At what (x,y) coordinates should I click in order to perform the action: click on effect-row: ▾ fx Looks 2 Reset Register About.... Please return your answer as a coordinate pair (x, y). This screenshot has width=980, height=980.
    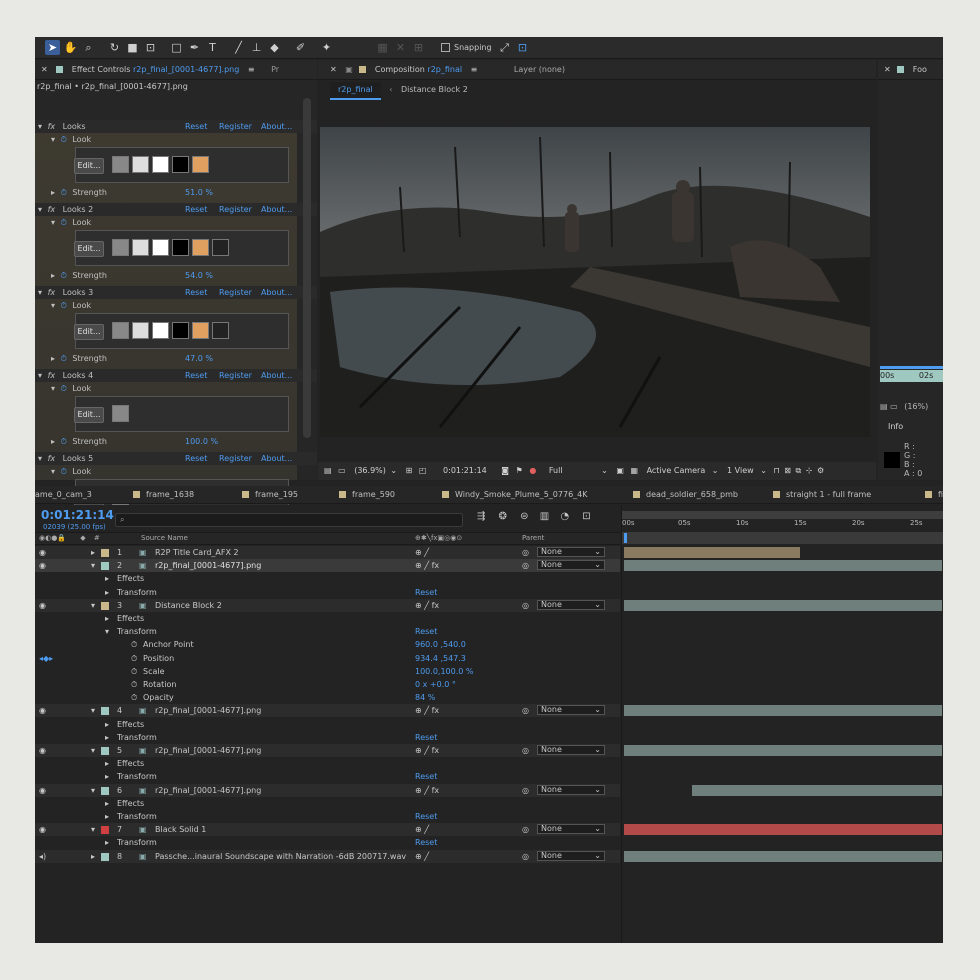
    Looking at the image, I should click on (176, 209).